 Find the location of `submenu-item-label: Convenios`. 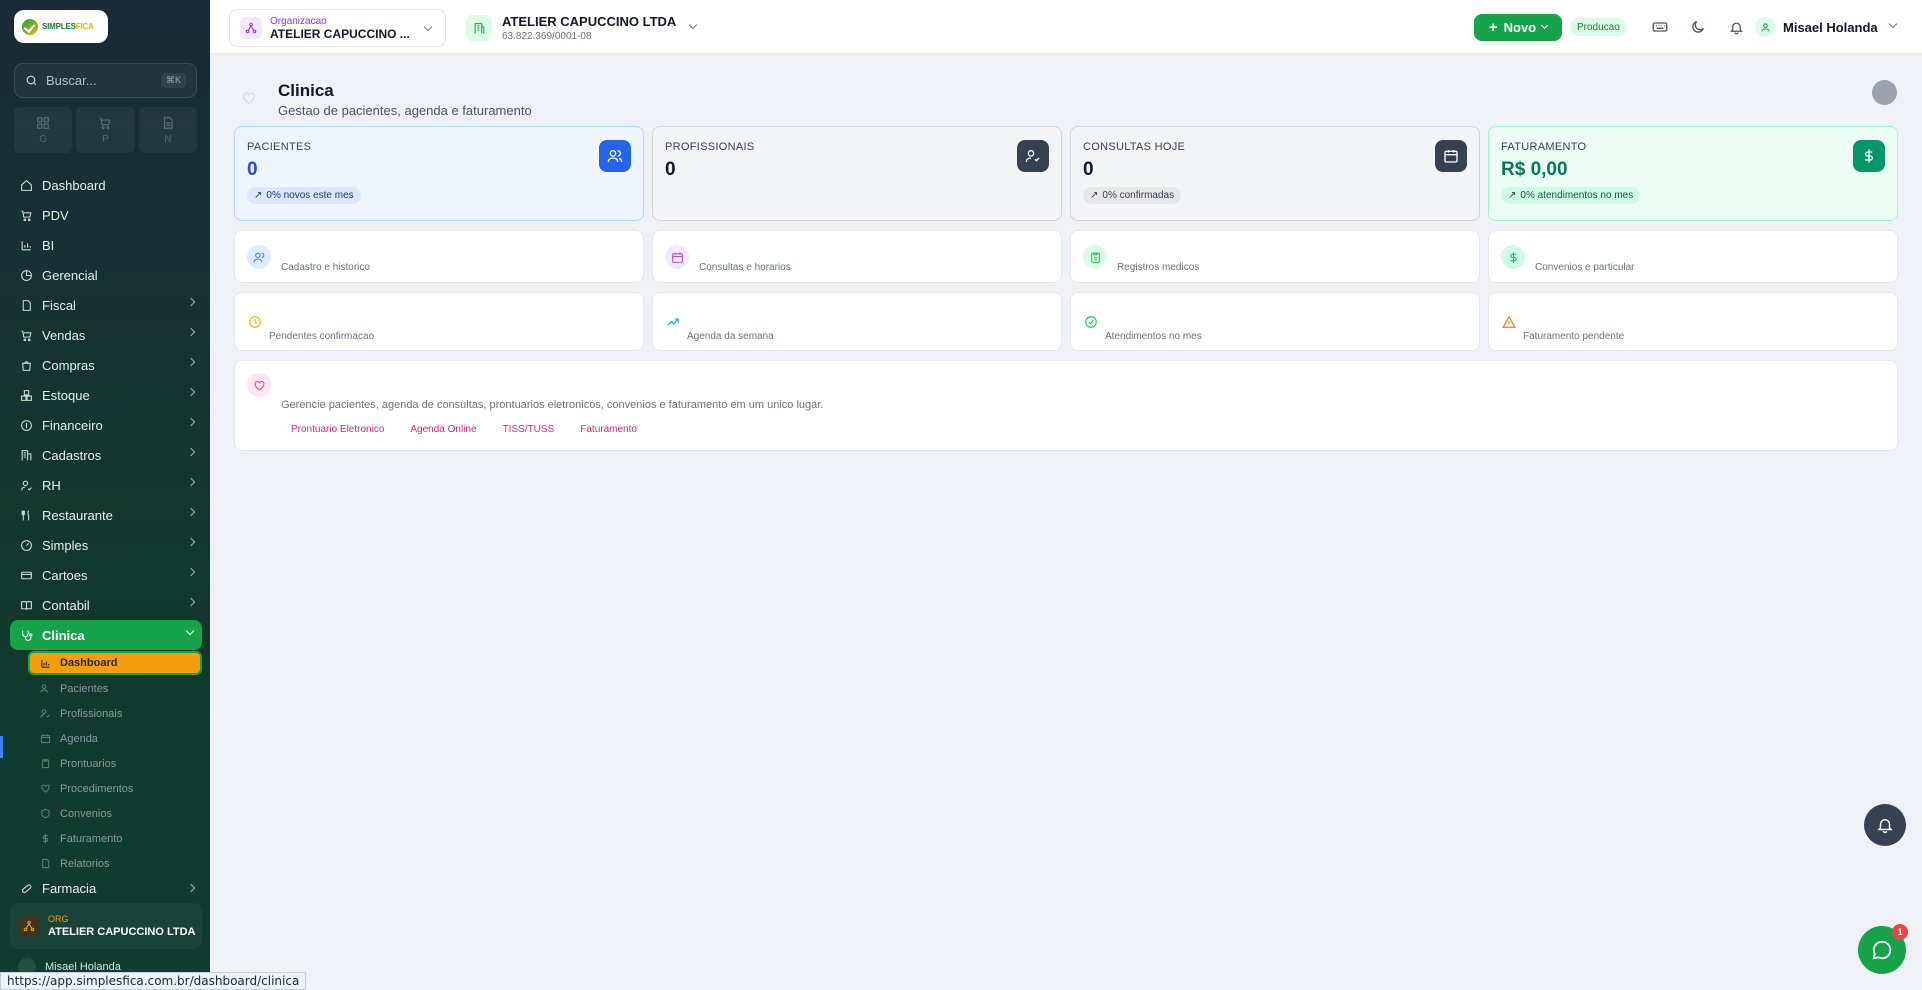

submenu-item-label: Convenios is located at coordinates (86, 813).